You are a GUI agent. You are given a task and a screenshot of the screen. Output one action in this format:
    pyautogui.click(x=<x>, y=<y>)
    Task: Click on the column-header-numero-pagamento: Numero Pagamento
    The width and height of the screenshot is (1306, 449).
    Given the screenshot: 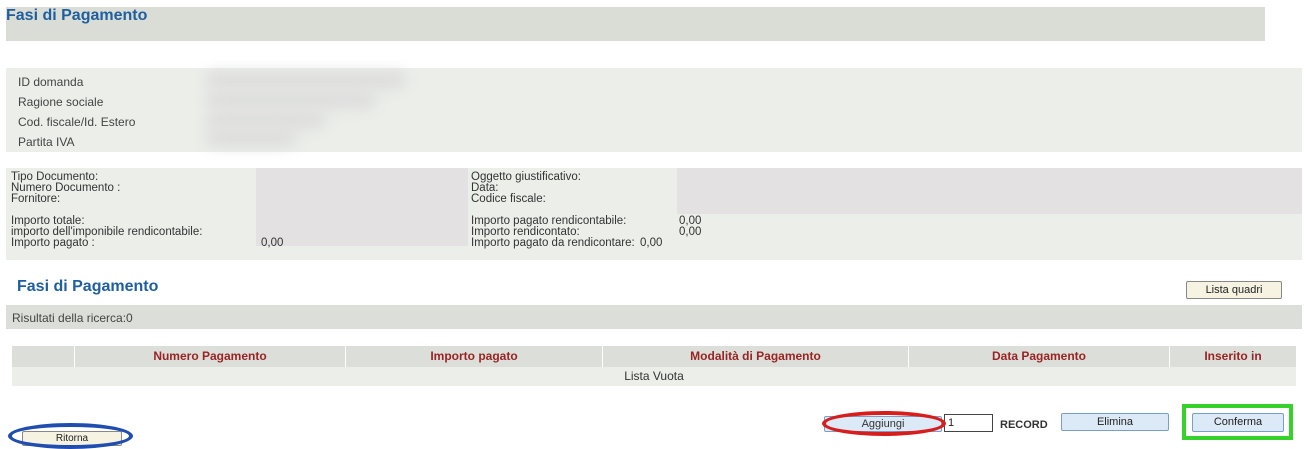 What is the action you would take?
    pyautogui.click(x=210, y=356)
    